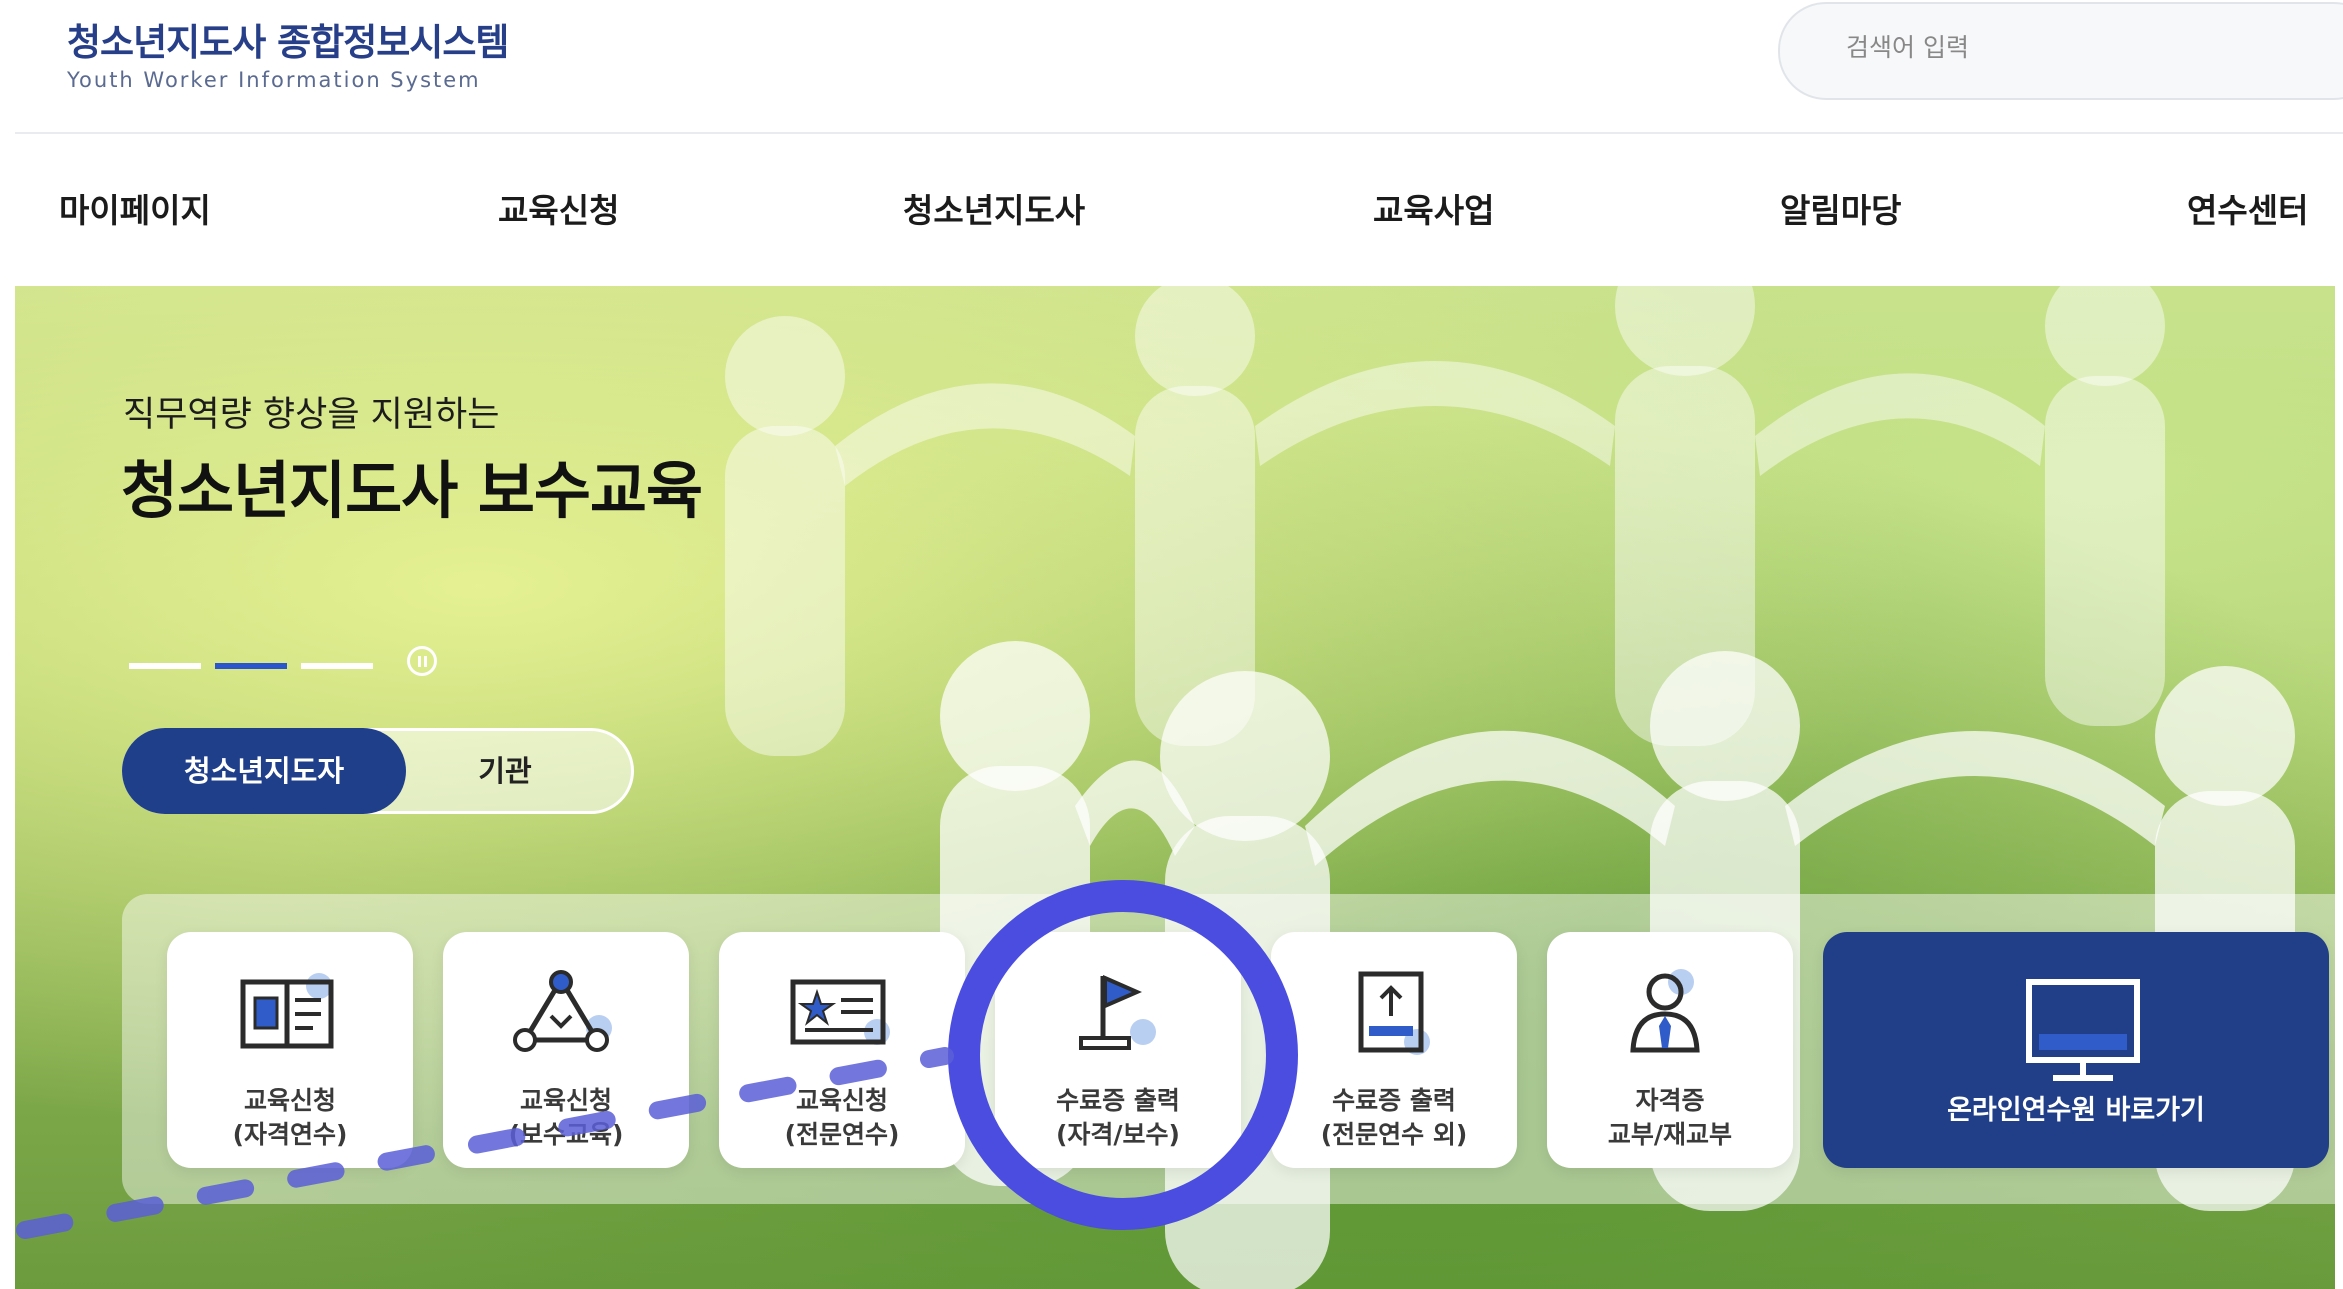 The image size is (2343, 1289). I want to click on user-type-toggle: 청소년지도자 기관, so click(378, 771).